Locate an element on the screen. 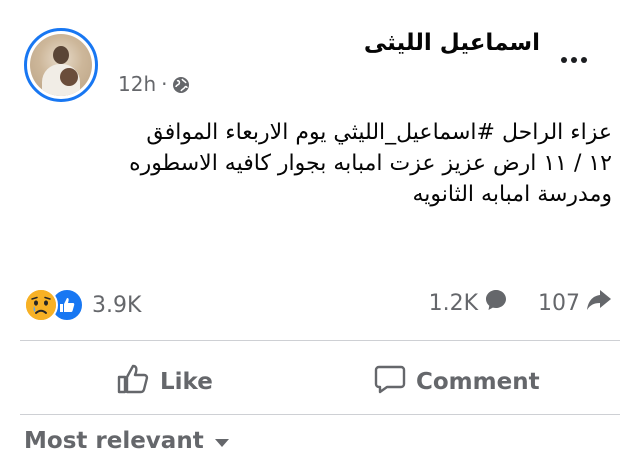 This screenshot has height=475, width=640. sort-label: Most relevant is located at coordinates (114, 441).